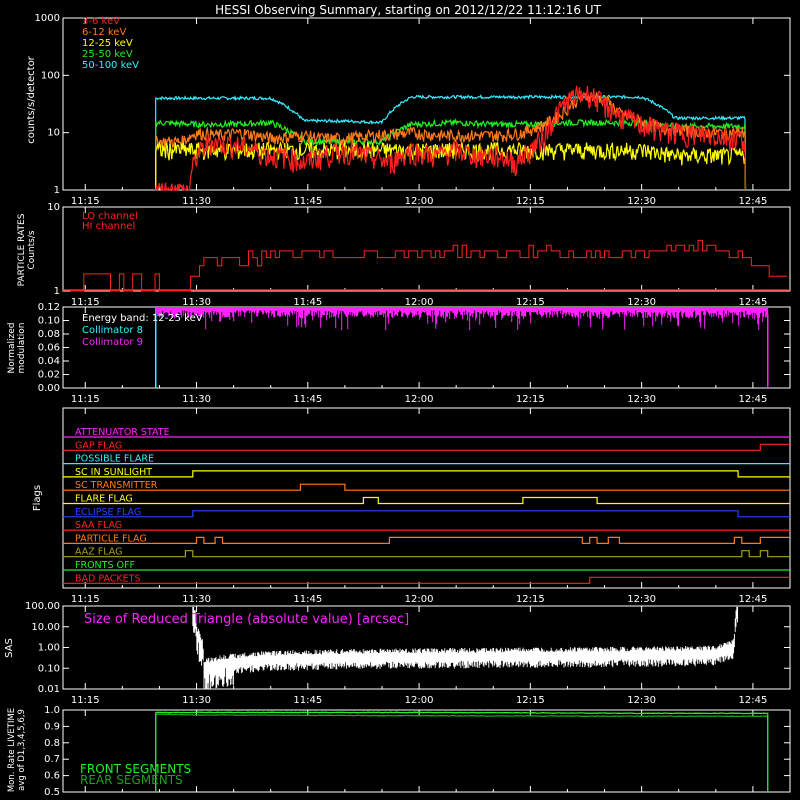  What do you see at coordinates (112, 342) in the screenshot?
I see `legend-Collimator-9: Collimator 9` at bounding box center [112, 342].